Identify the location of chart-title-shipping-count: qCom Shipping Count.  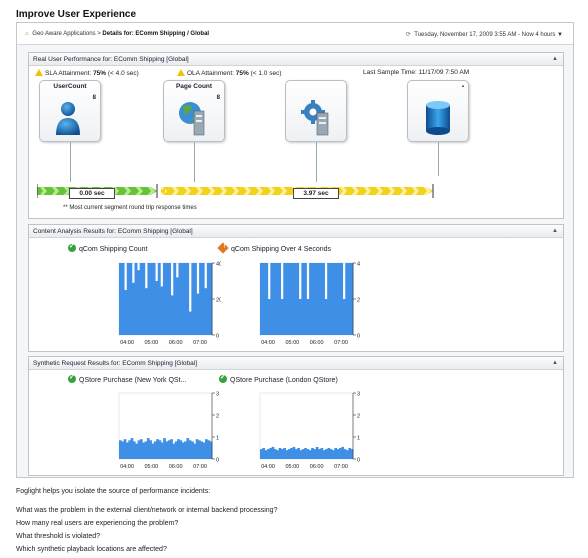
(108, 247).